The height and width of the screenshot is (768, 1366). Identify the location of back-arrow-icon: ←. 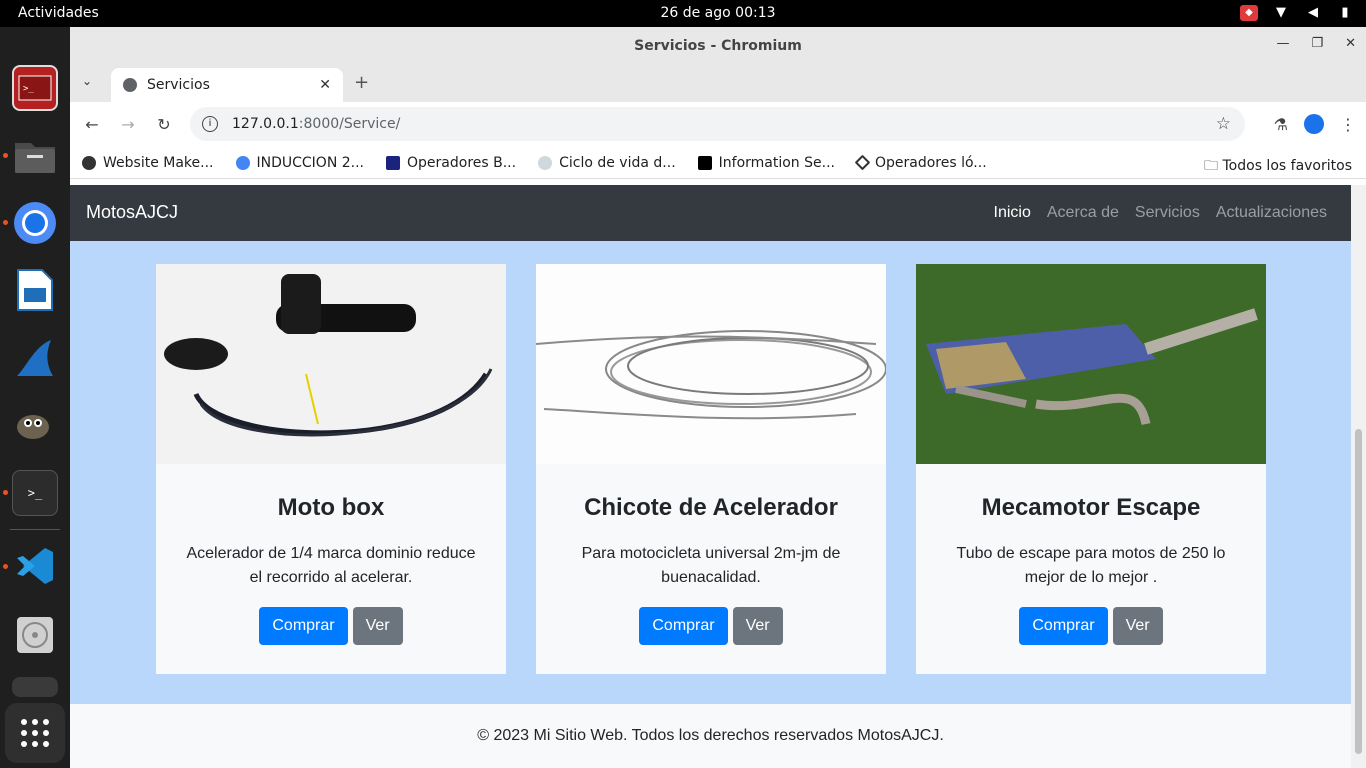
(92, 124).